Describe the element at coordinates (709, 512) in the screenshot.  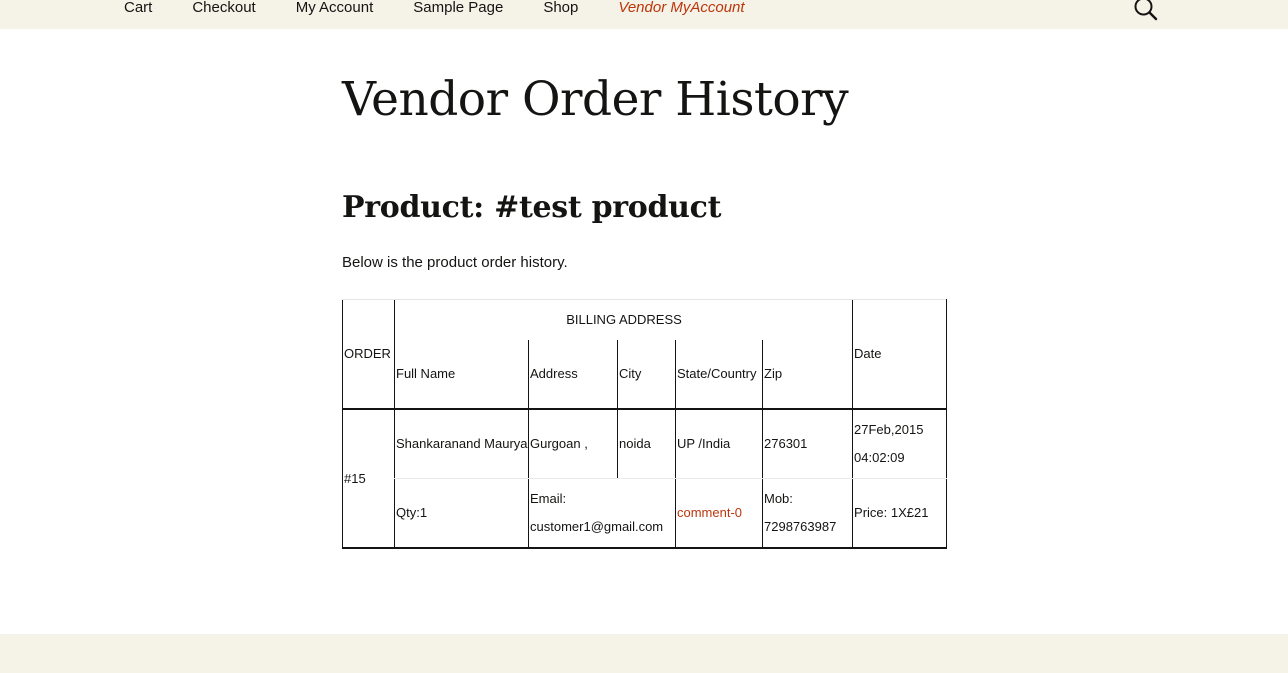
I see `comment-link: comment-0` at that location.